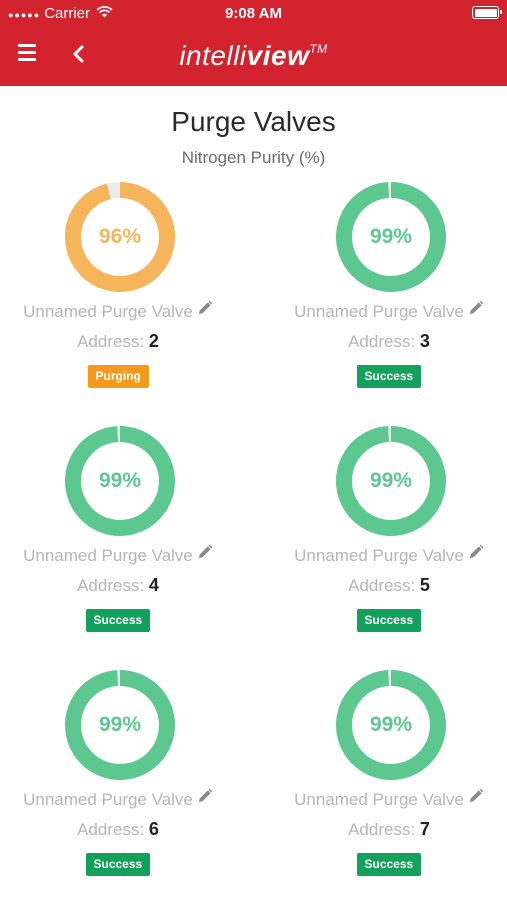 This screenshot has height=900, width=507. I want to click on address-value: 2, so click(153, 341).